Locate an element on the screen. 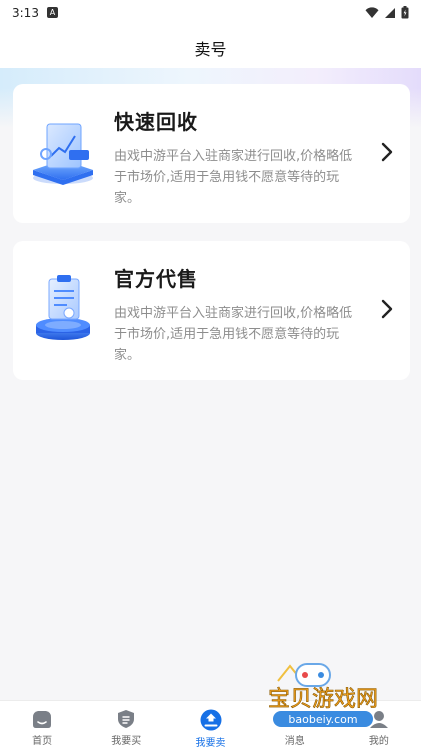 The image size is (421, 750). clipboard-podium-illustration is located at coordinates (63, 310).